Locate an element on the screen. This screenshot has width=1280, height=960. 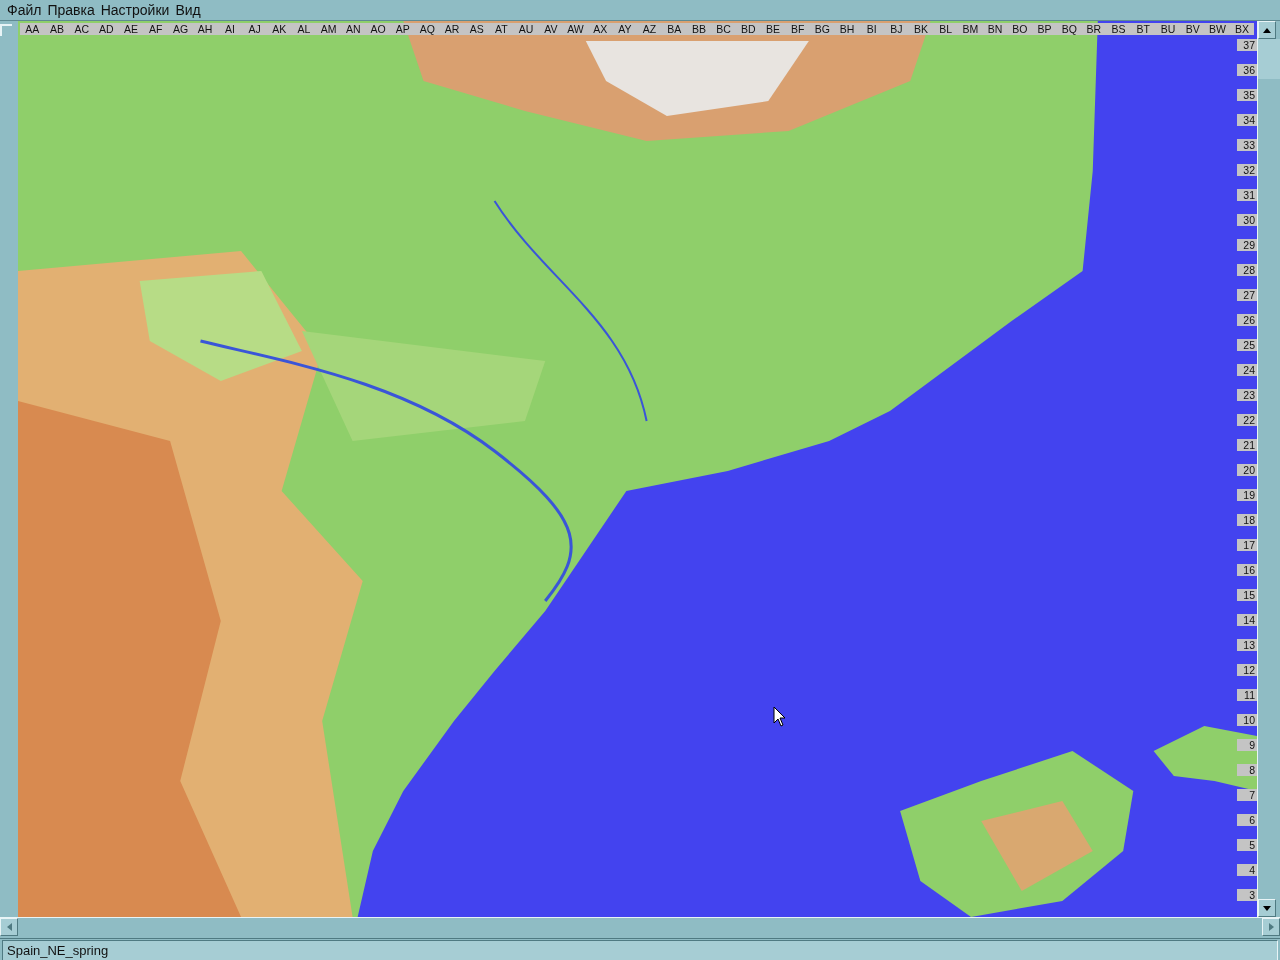
column-label: AO is located at coordinates (378, 29).